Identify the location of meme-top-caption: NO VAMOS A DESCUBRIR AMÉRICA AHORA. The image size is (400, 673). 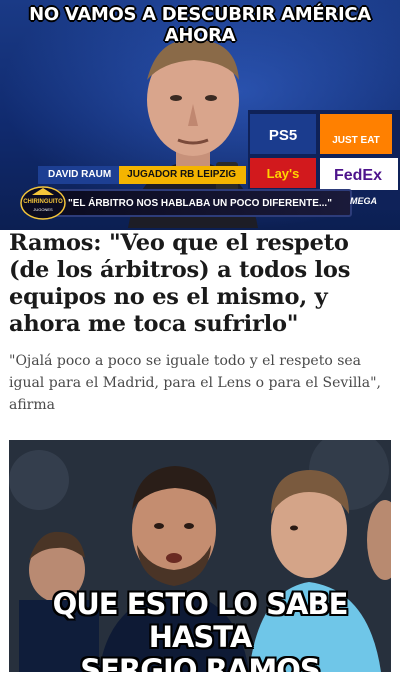
(200, 25).